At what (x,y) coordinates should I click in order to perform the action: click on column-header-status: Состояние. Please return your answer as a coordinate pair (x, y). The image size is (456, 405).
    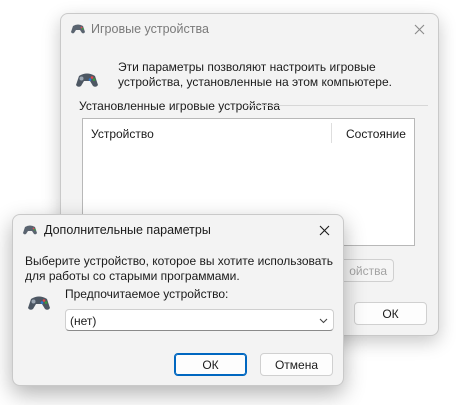
    Looking at the image, I should click on (376, 134).